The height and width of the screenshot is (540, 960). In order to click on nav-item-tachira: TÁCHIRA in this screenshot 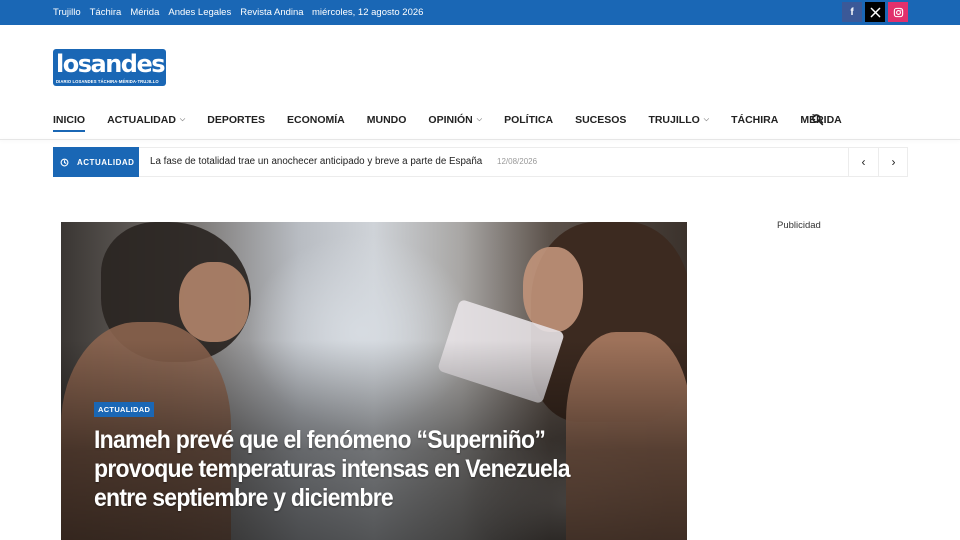, I will do `click(754, 120)`.